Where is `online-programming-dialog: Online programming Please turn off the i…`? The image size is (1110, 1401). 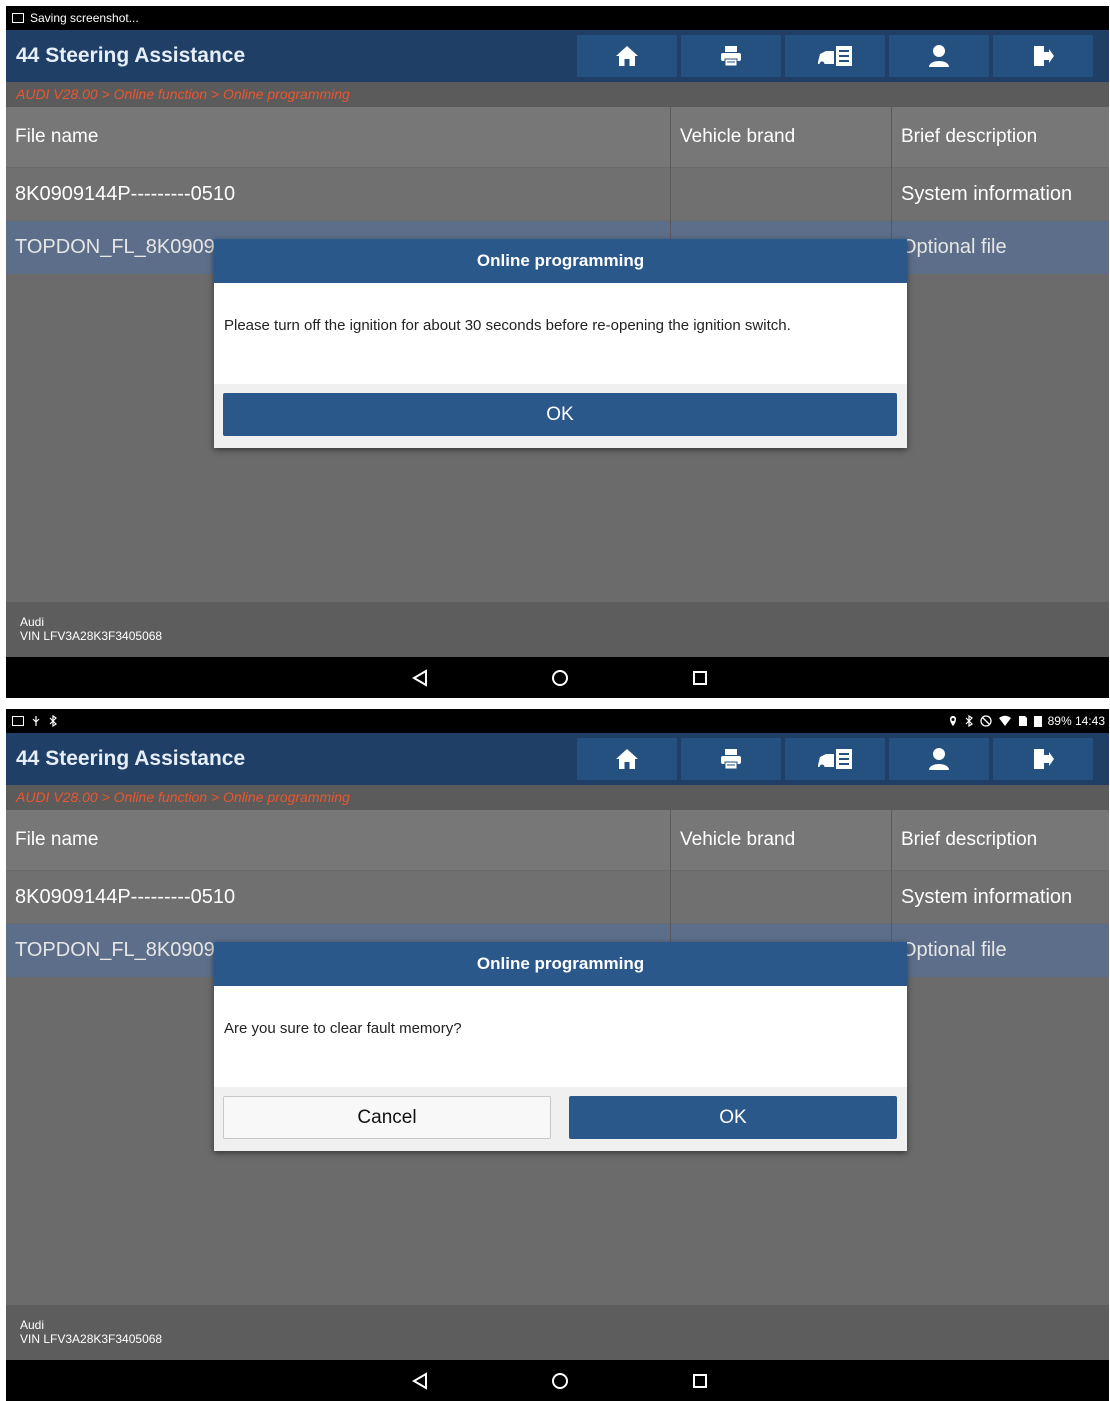
online-programming-dialog: Online programming Please turn off the i… is located at coordinates (560, 343).